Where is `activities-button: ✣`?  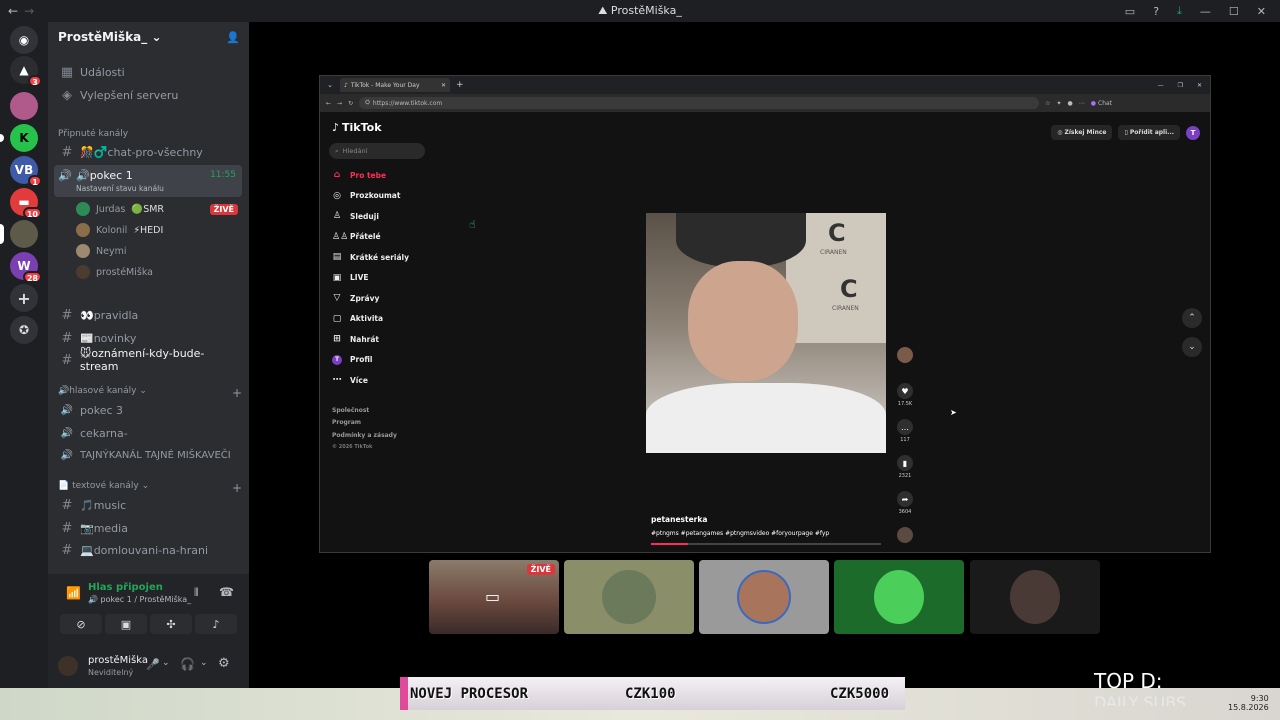
activities-button: ✣ is located at coordinates (171, 624).